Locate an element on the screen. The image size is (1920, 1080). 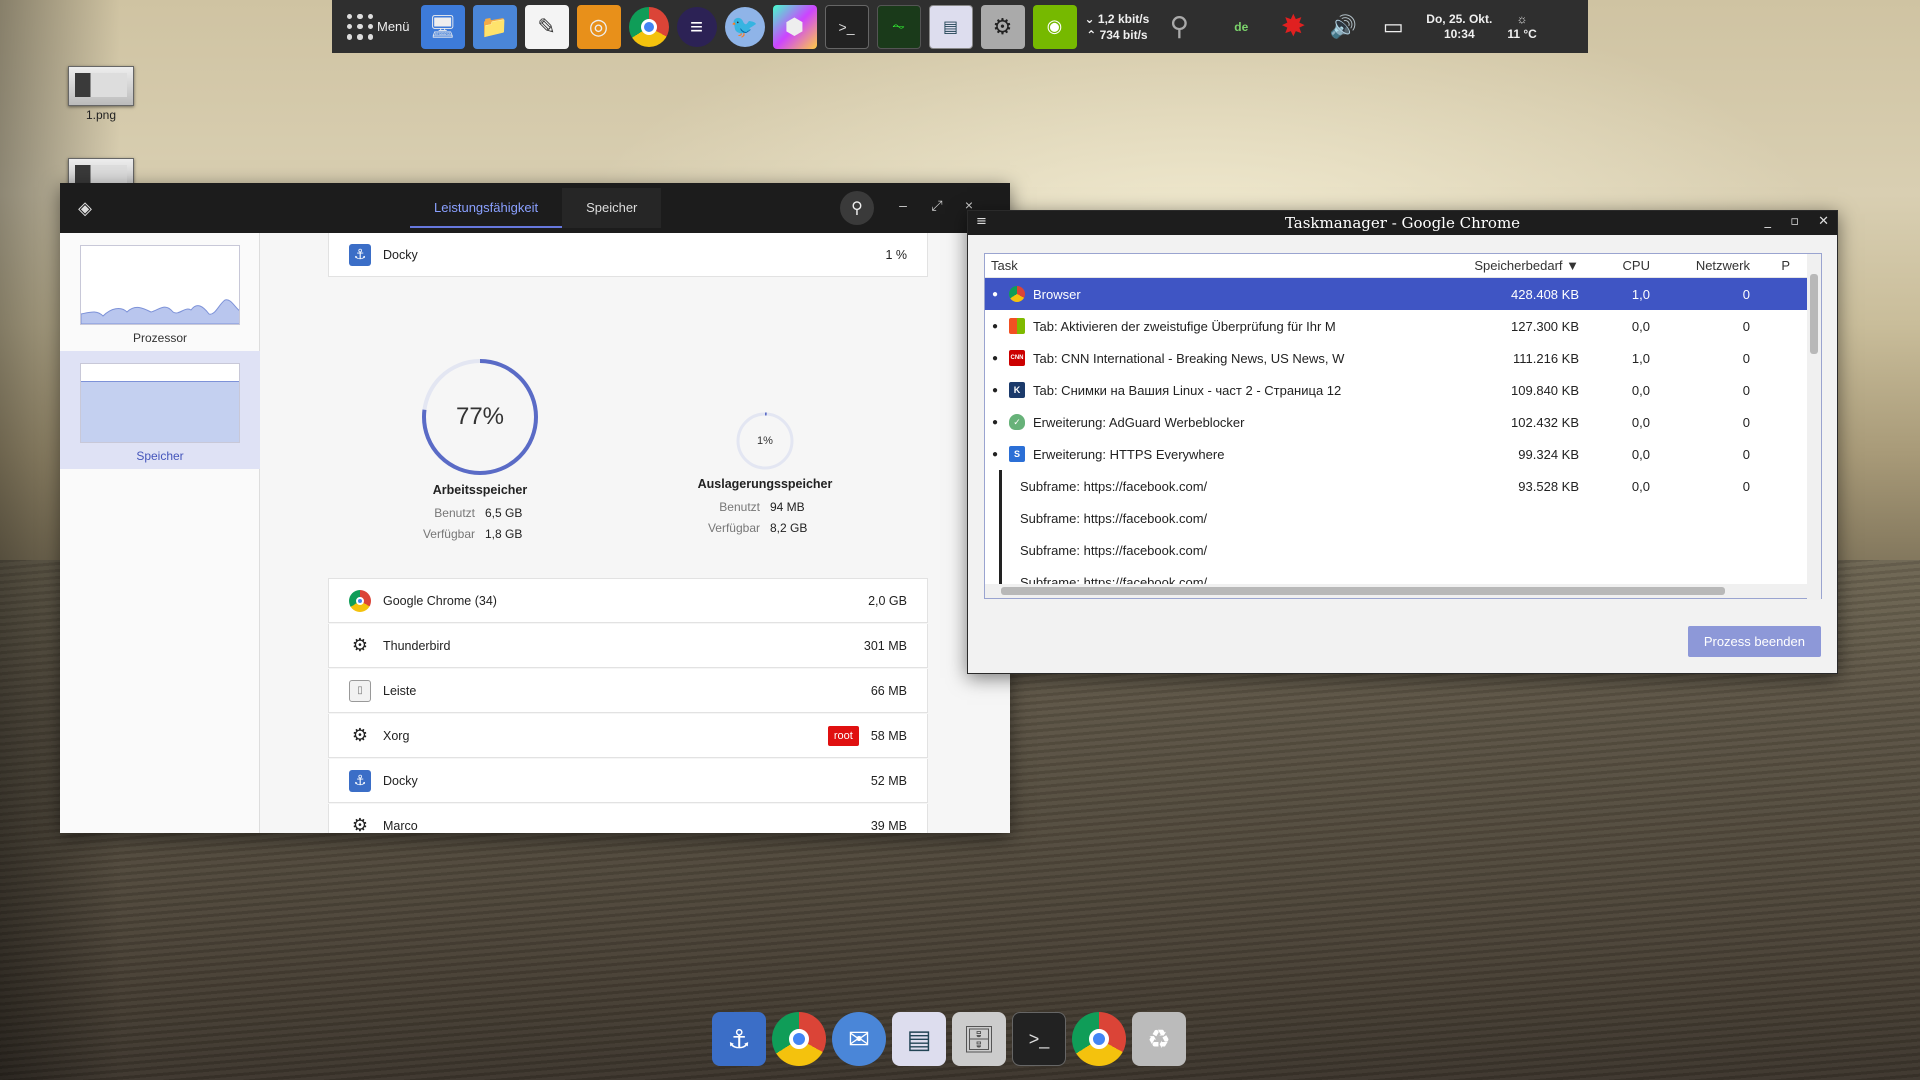
gears-icon: ⚙ is located at coordinates (360, 824).